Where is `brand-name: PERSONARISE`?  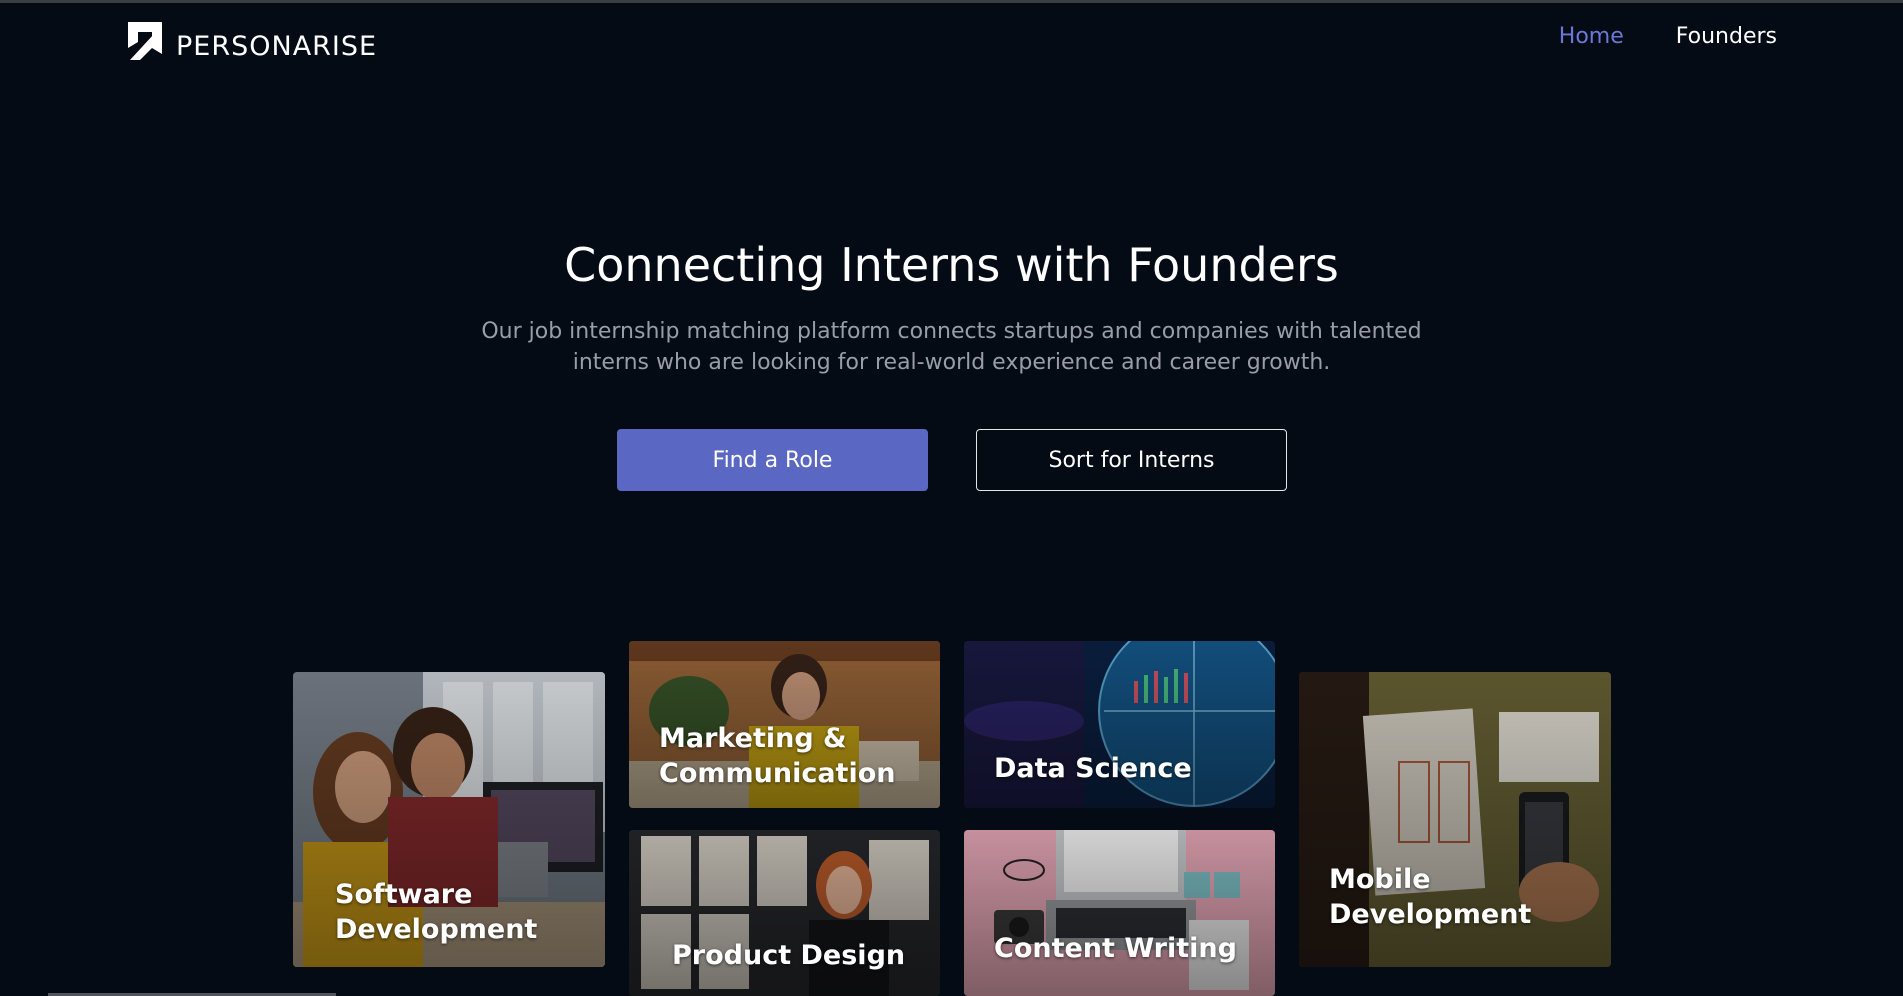 brand-name: PERSONARISE is located at coordinates (277, 46).